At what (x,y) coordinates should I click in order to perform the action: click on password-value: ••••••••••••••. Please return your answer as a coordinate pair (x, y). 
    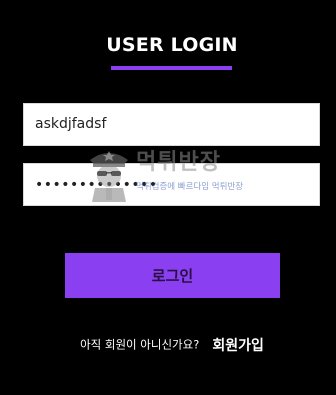
    Looking at the image, I should click on (96, 185).